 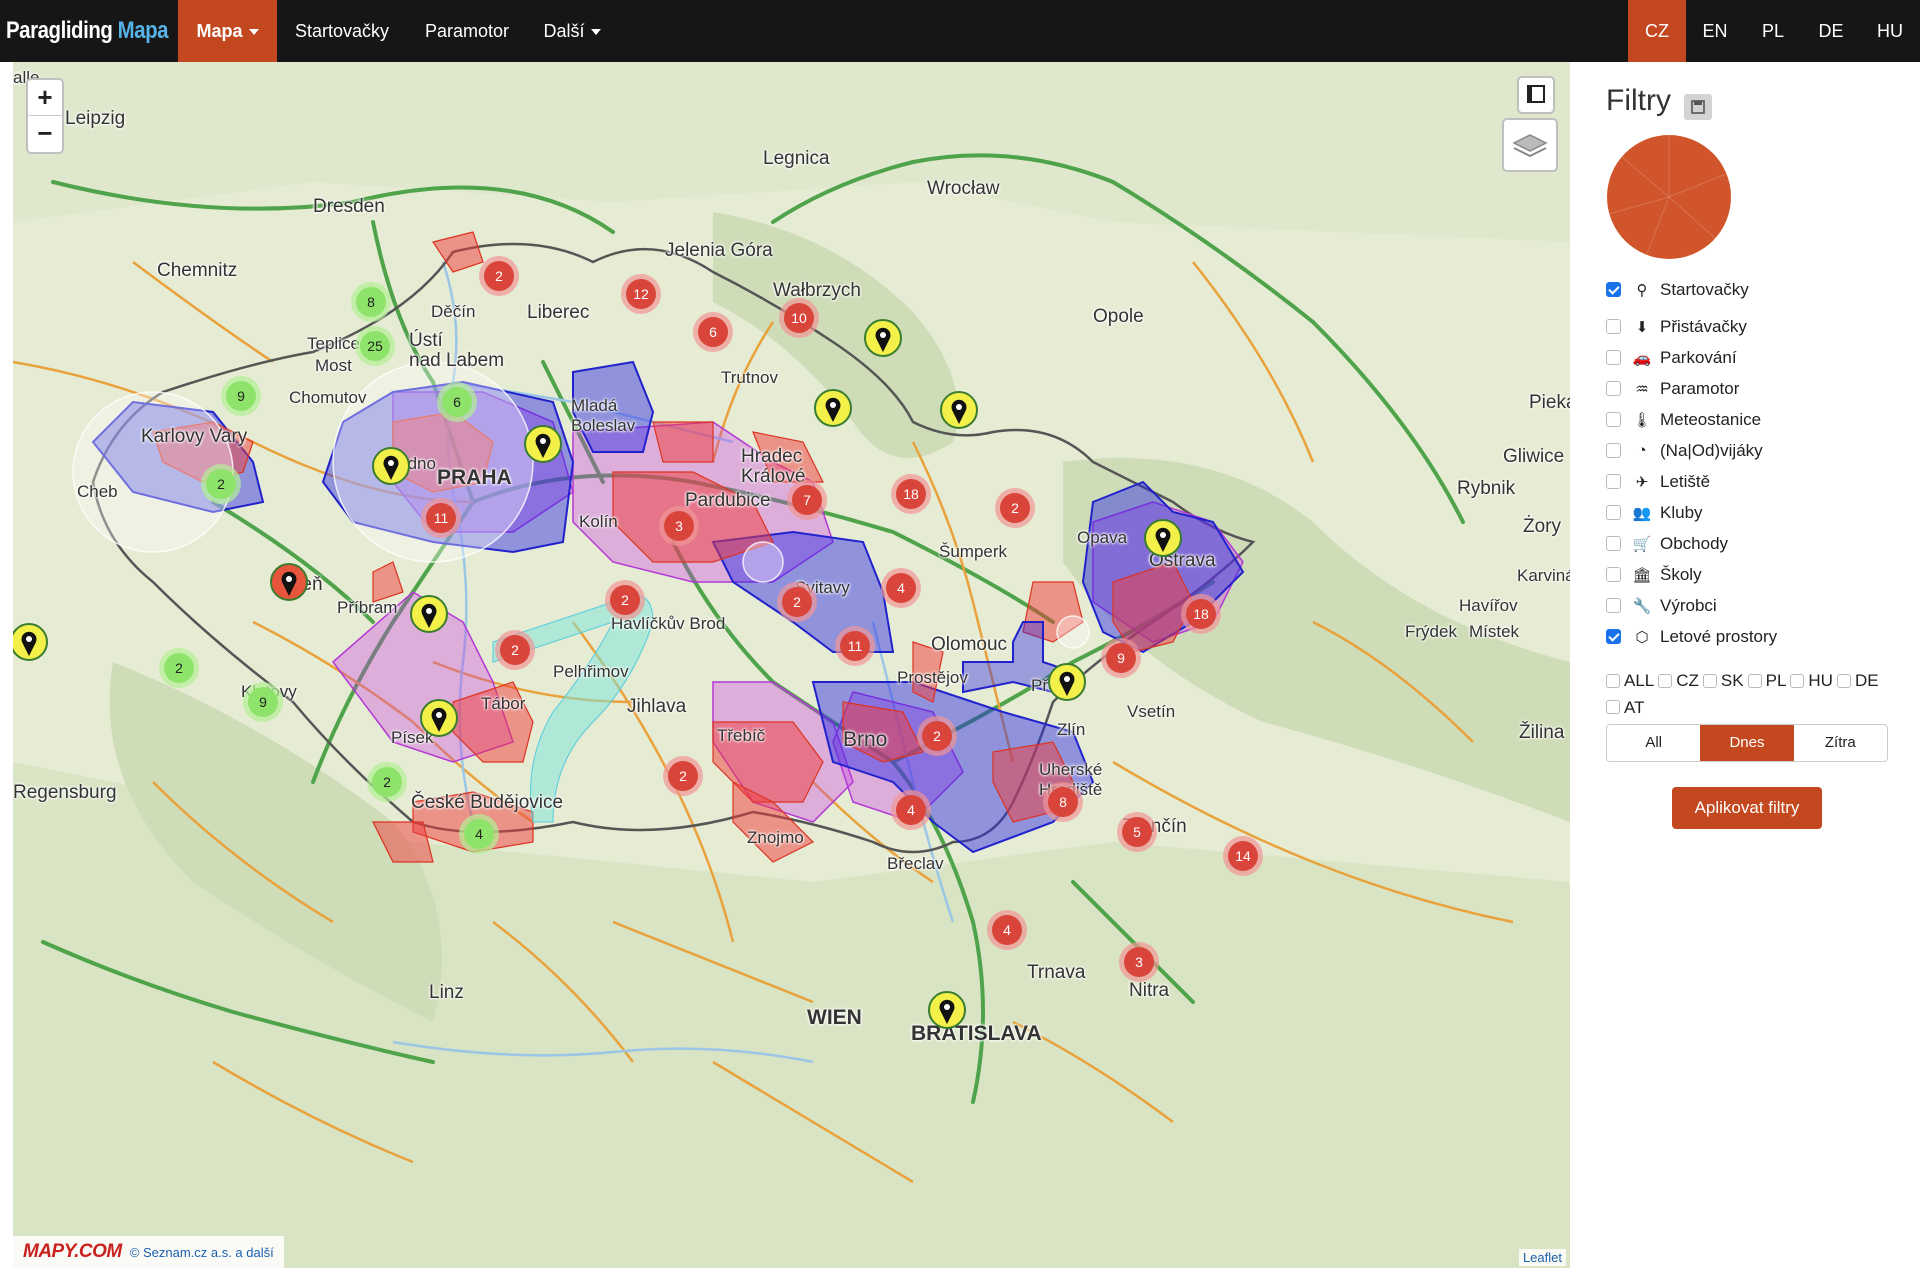 What do you see at coordinates (1691, 636) in the screenshot?
I see `filter-item: ⬡ Letové prostory` at bounding box center [1691, 636].